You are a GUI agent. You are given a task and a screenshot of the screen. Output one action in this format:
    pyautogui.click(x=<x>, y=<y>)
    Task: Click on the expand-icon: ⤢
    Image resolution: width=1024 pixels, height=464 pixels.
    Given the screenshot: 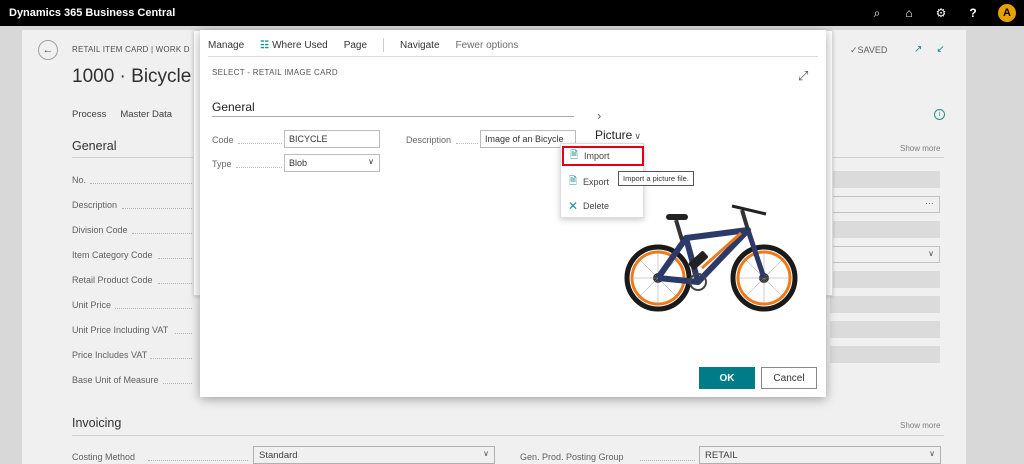 What is the action you would take?
    pyautogui.click(x=803, y=76)
    